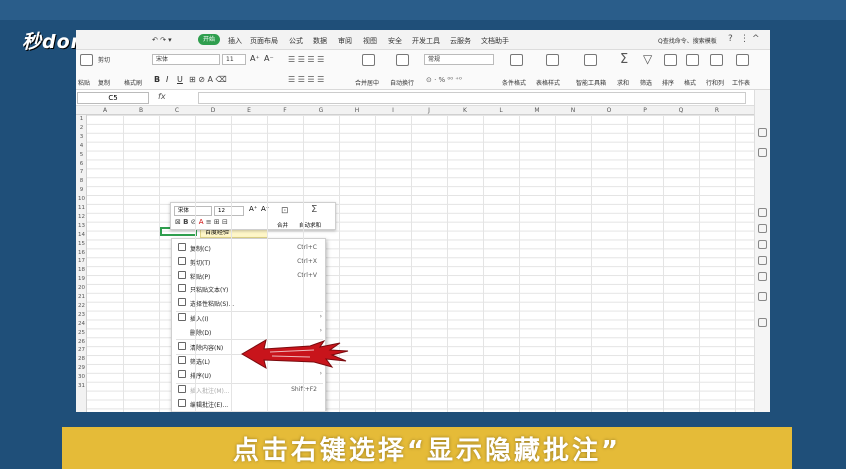  Describe the element at coordinates (186, 59) in the screenshot. I see `font-family-select: 宋体` at that location.